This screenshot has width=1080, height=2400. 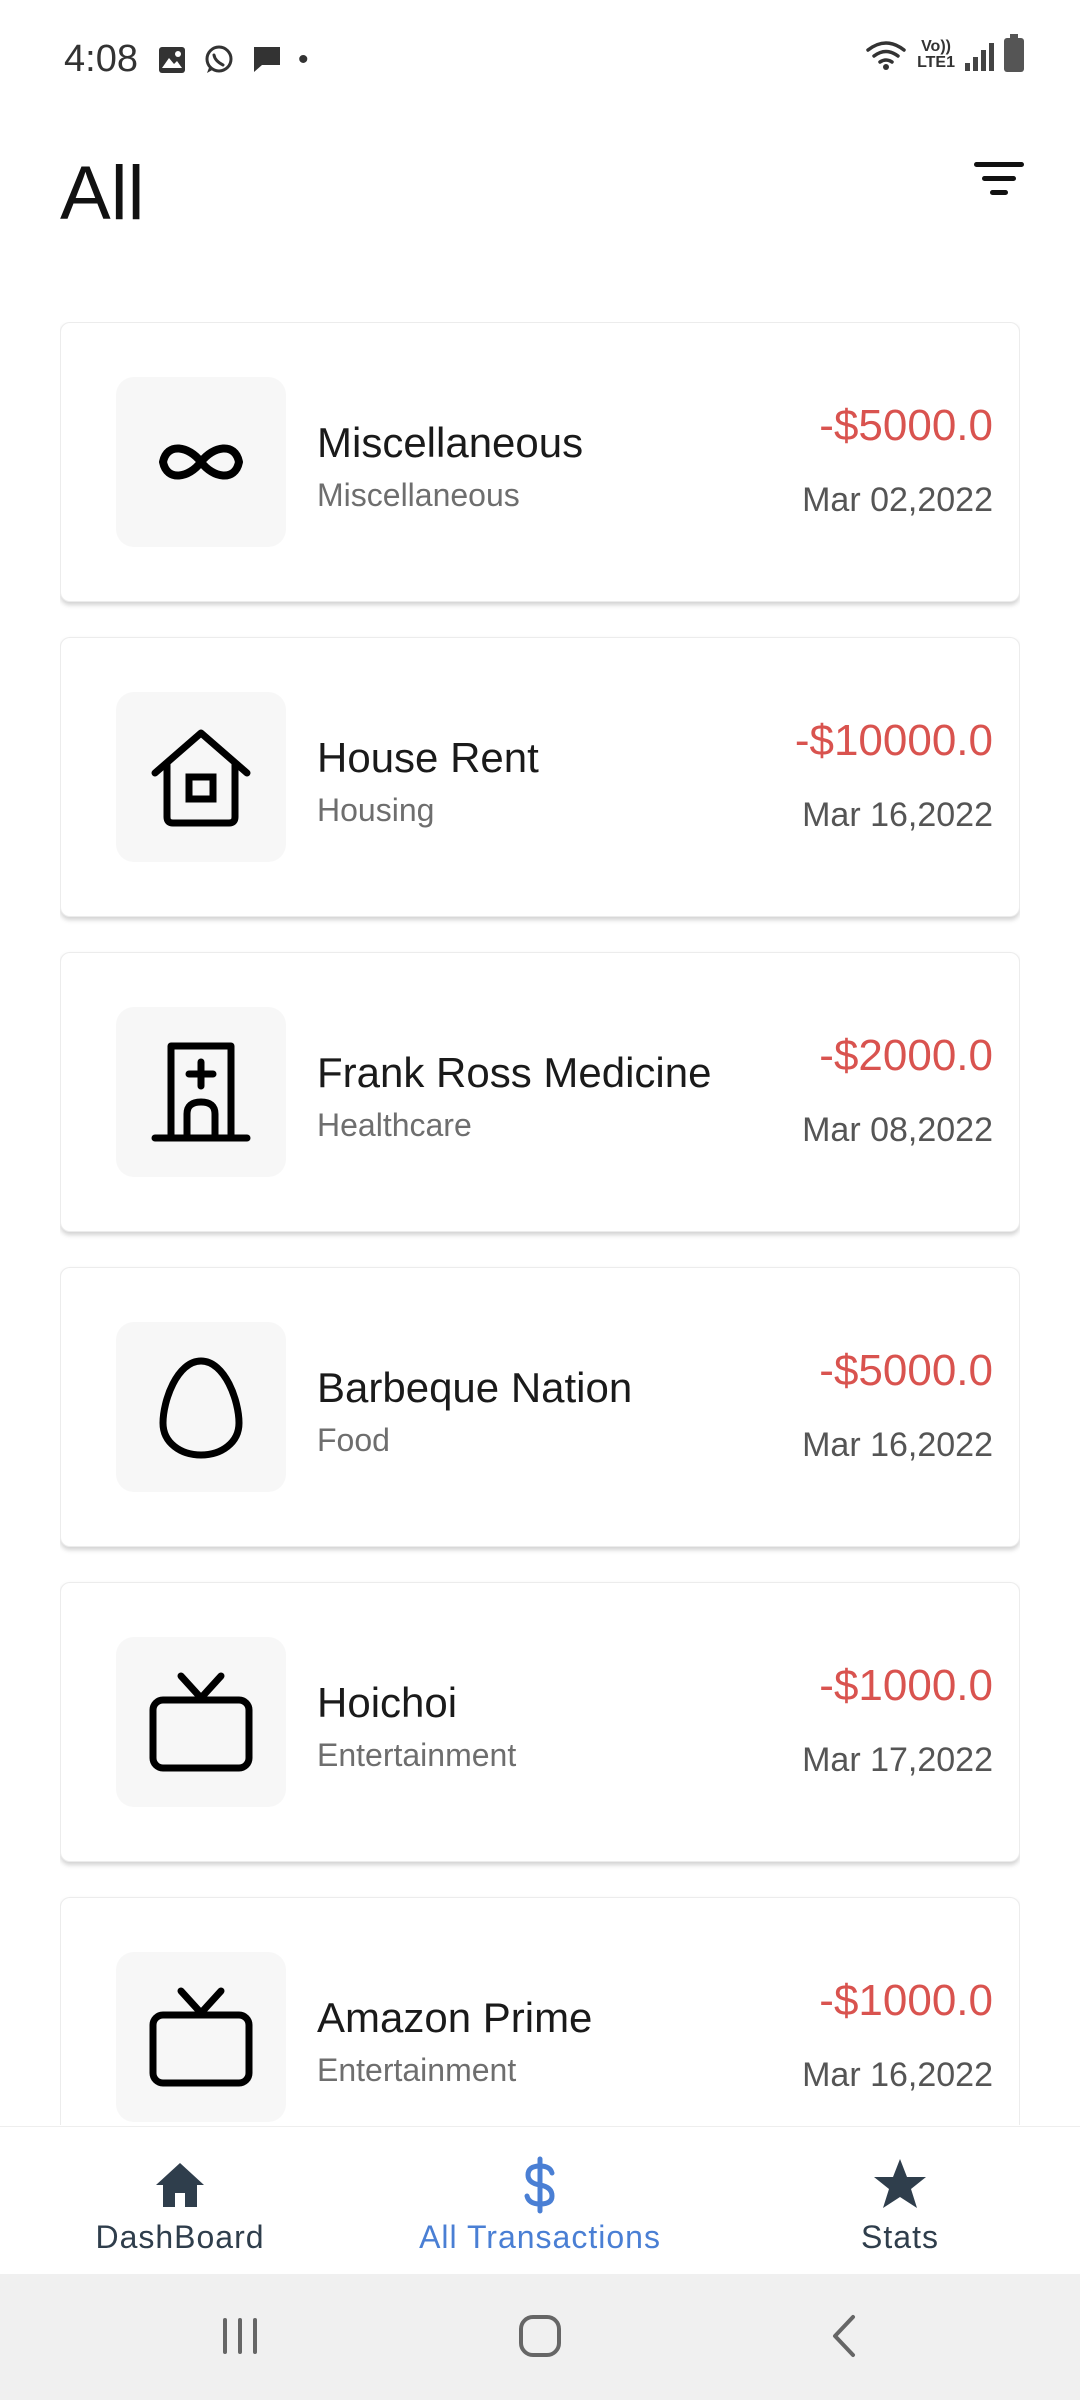 What do you see at coordinates (540, 60) in the screenshot?
I see `status-bar: 4:08 • Vo)) LTE1` at bounding box center [540, 60].